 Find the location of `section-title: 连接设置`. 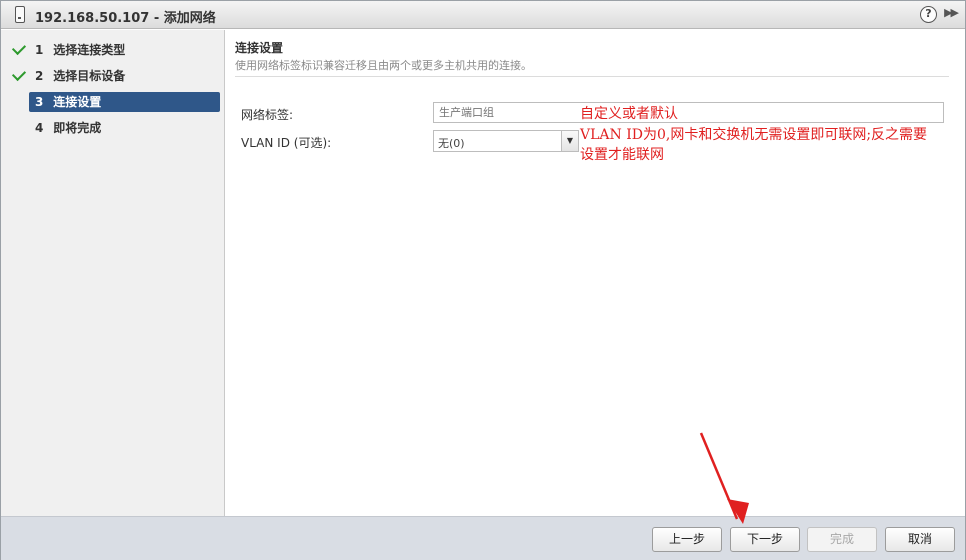

section-title: 连接设置 is located at coordinates (259, 48).